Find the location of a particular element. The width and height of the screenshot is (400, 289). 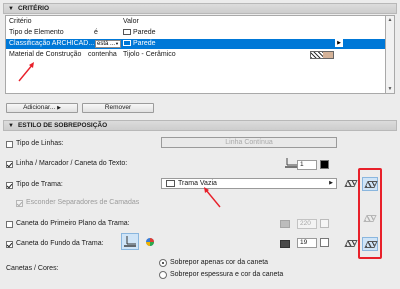

operator-cell: é is located at coordinates (96, 33).